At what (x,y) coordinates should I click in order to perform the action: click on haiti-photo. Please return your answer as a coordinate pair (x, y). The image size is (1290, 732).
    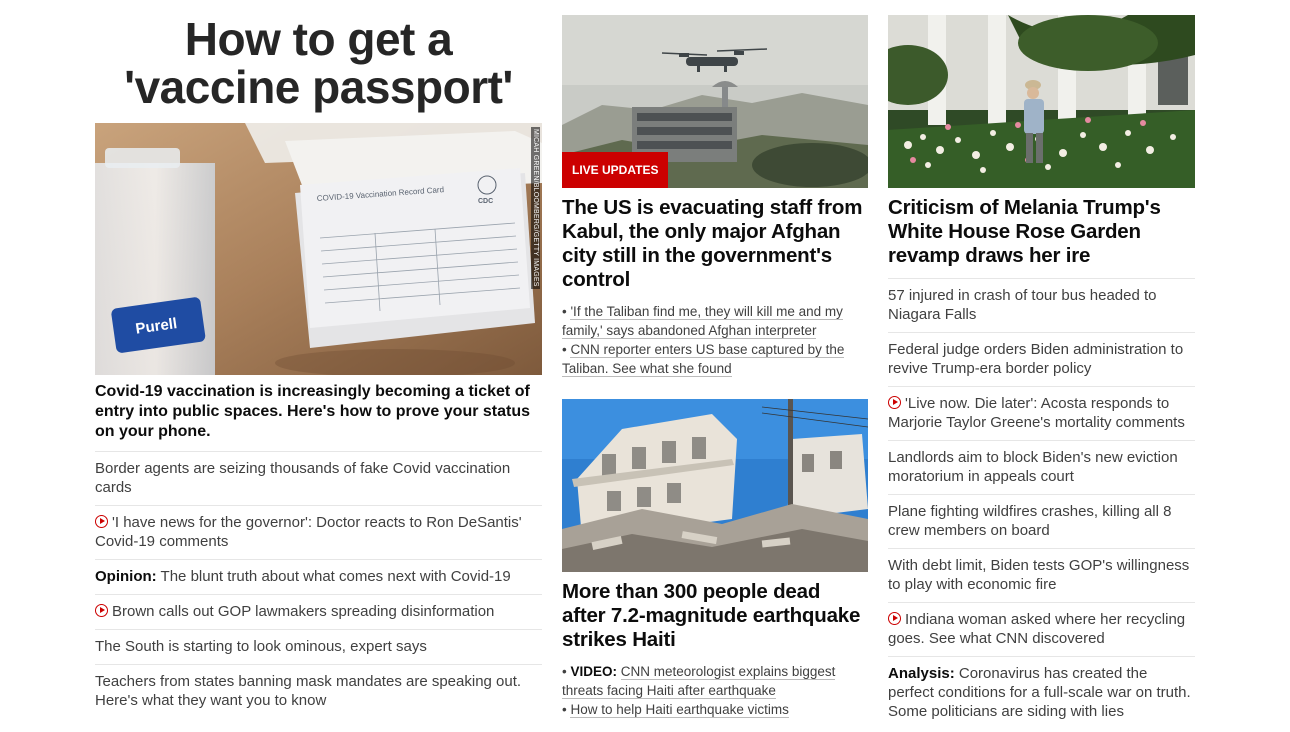
    Looking at the image, I should click on (715, 485).